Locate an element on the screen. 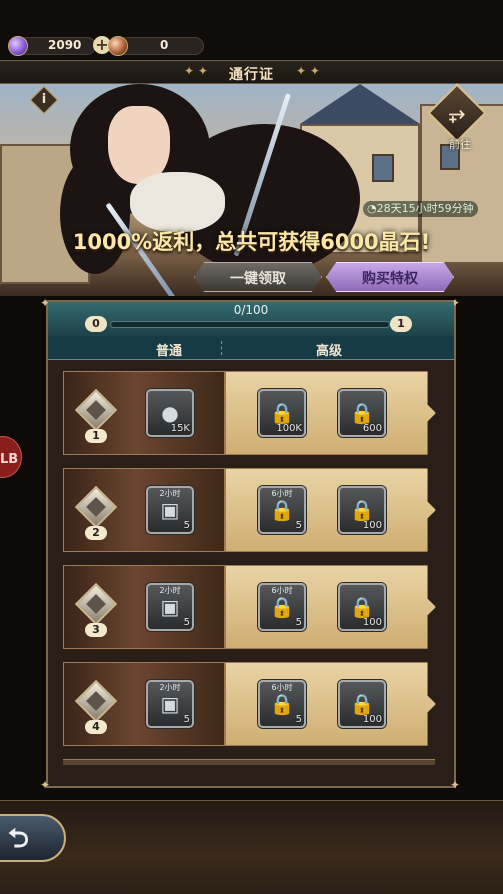 The width and height of the screenshot is (503, 894). crystal-icon is located at coordinates (18, 46).